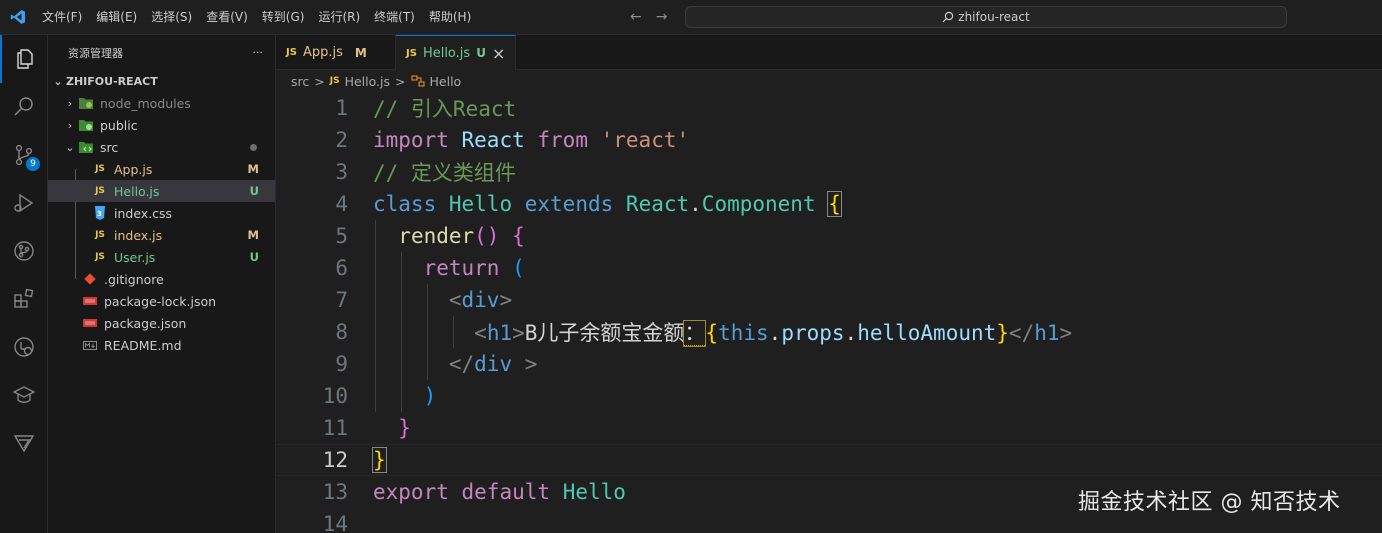 This screenshot has width=1382, height=533. What do you see at coordinates (161, 257) in the screenshot?
I see `tree-item-user-js: JS User.js U` at bounding box center [161, 257].